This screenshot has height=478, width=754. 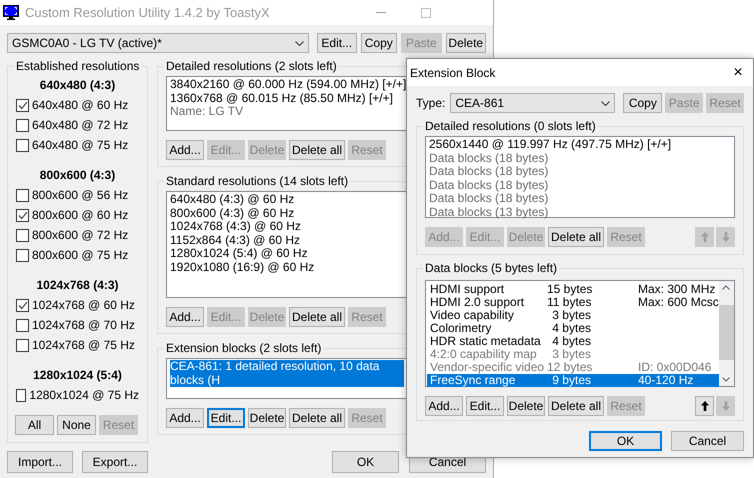 I want to click on block-size: 3 bytes, so click(x=571, y=354).